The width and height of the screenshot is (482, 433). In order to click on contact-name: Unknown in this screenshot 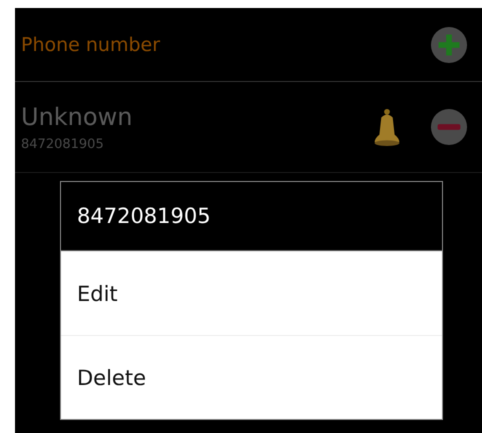, I will do `click(77, 116)`.